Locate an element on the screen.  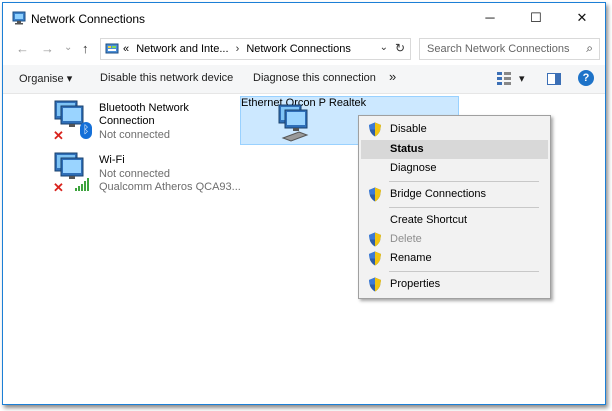
menu-item-create-shortcut: Create Shortcut is located at coordinates (454, 220).